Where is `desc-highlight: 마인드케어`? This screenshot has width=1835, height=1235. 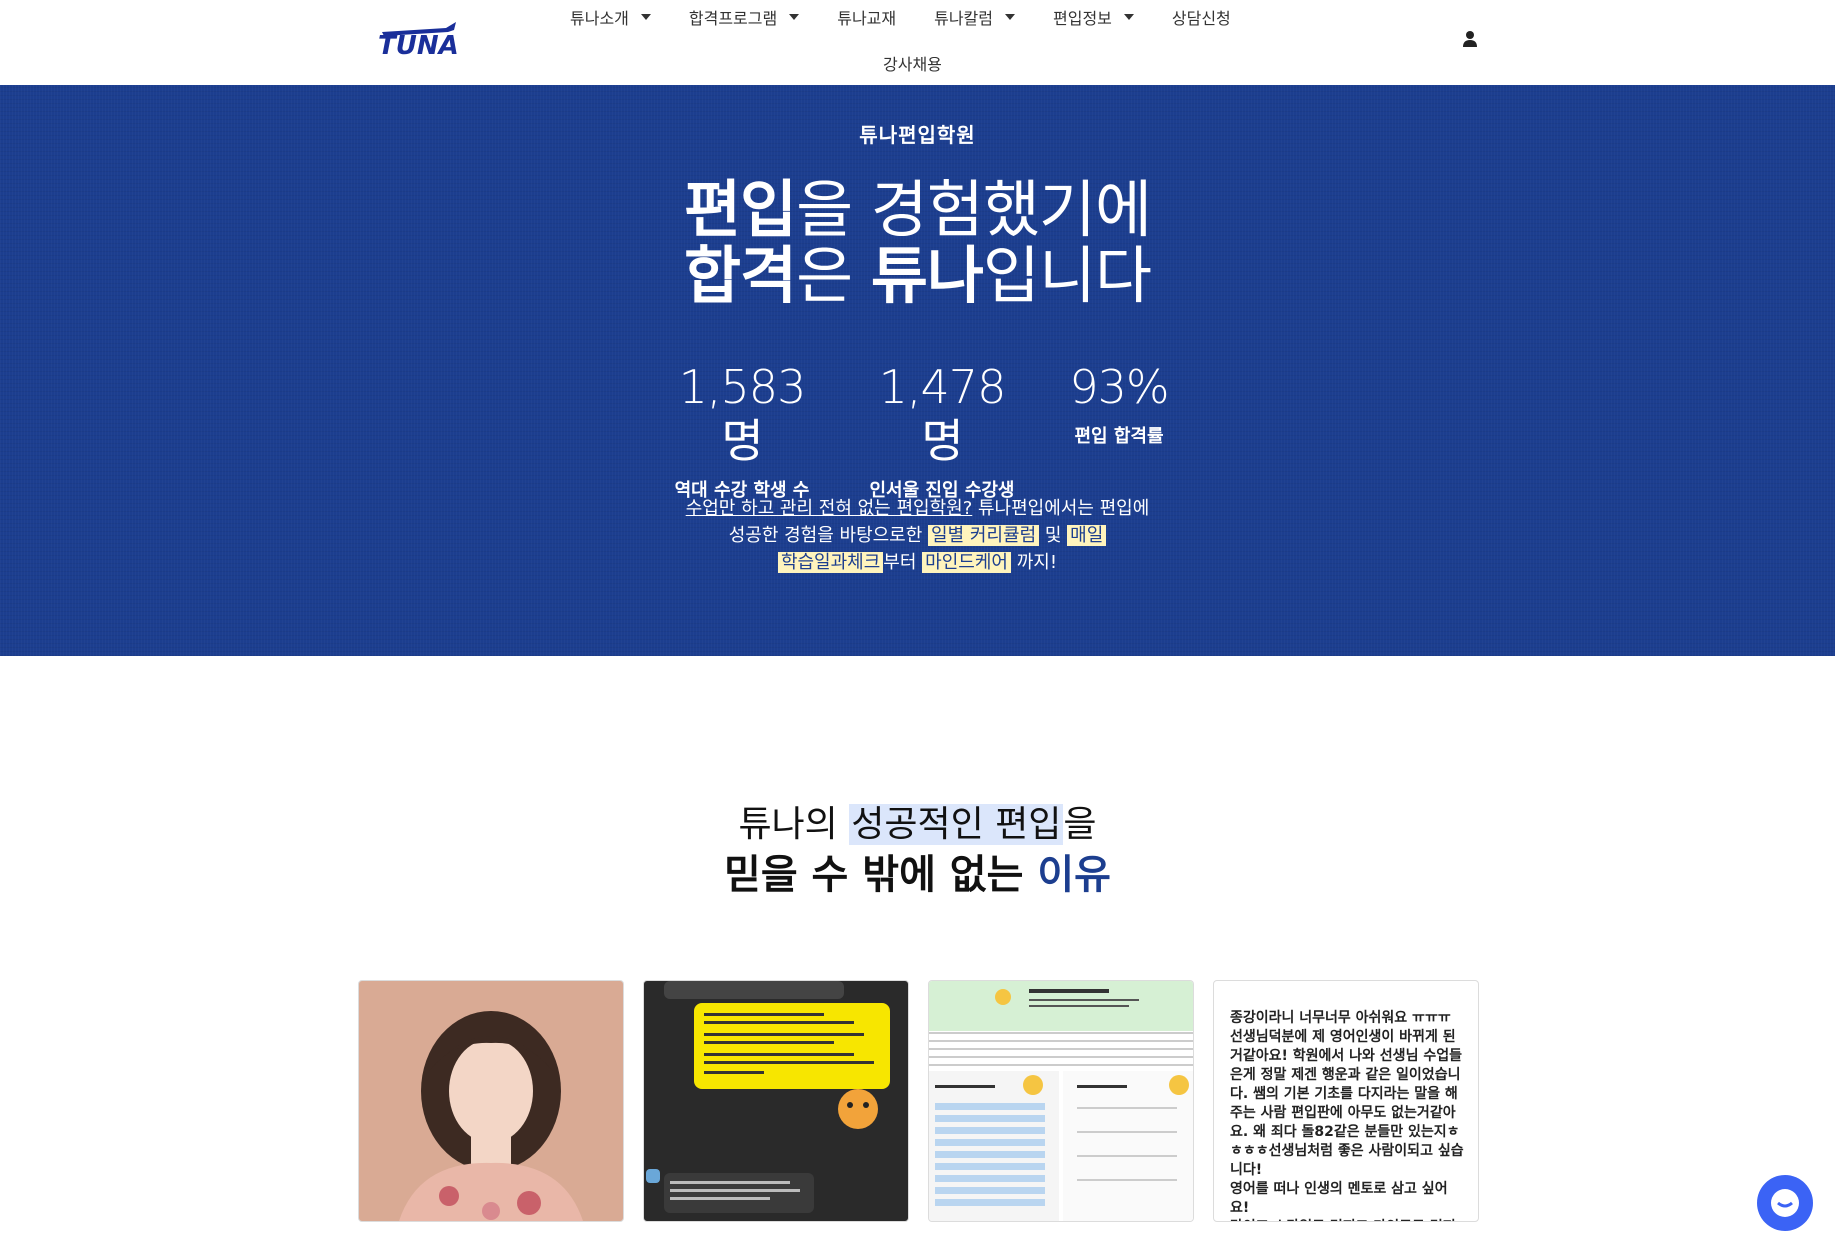
desc-highlight: 마인드케어 is located at coordinates (966, 562).